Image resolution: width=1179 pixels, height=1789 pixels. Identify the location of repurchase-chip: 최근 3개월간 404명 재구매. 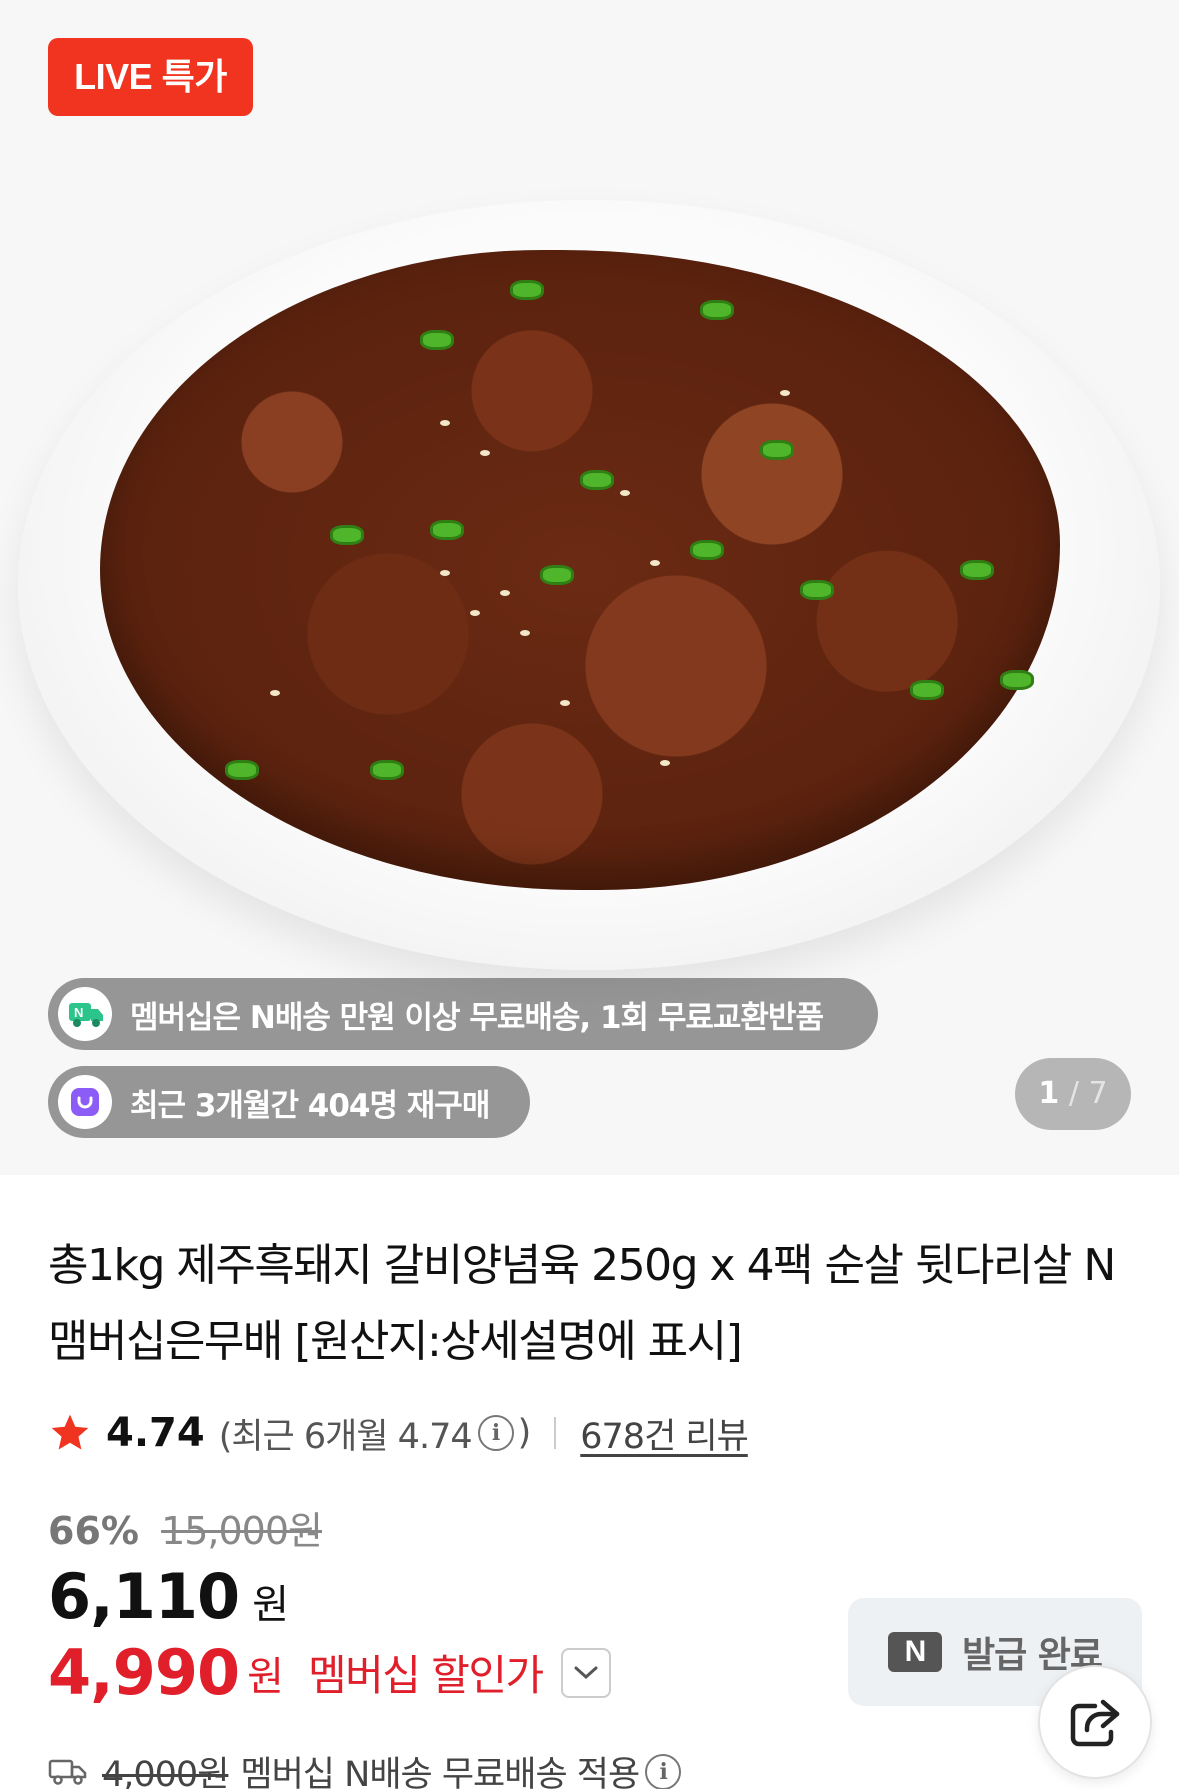
(289, 1102).